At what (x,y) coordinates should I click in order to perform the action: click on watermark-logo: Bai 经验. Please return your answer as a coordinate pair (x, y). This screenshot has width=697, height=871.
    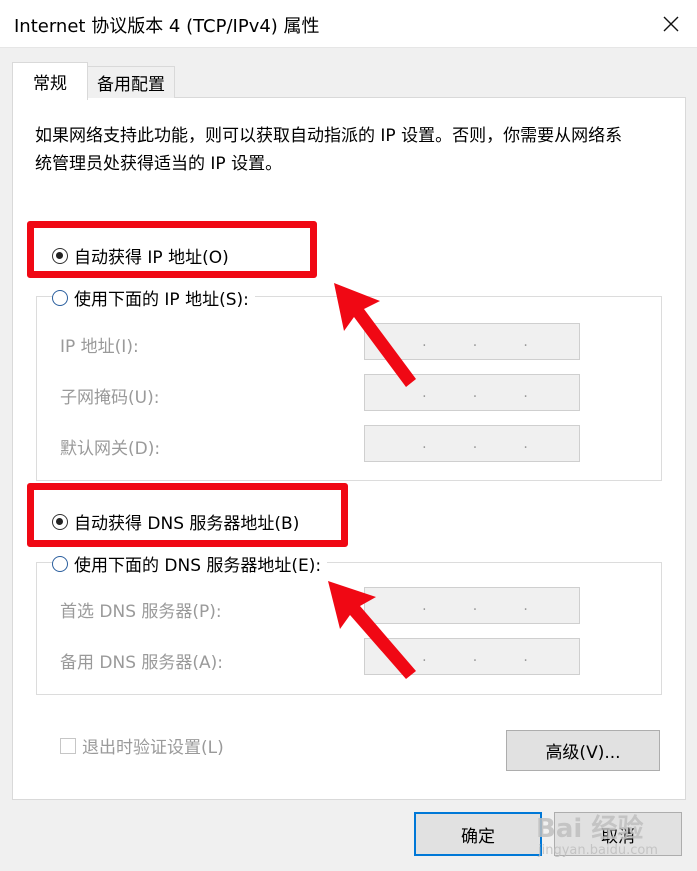
    Looking at the image, I should click on (590, 829).